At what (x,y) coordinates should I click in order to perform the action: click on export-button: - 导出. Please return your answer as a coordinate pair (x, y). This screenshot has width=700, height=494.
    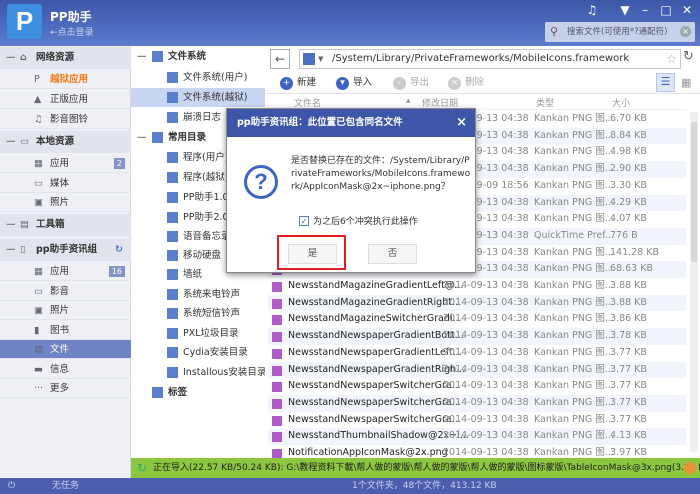
    Looking at the image, I should click on (411, 83).